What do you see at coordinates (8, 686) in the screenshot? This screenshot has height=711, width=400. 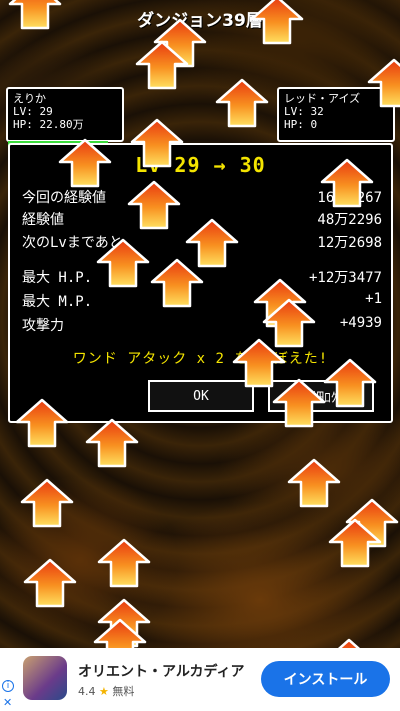 I see `ad-info-icon: i` at bounding box center [8, 686].